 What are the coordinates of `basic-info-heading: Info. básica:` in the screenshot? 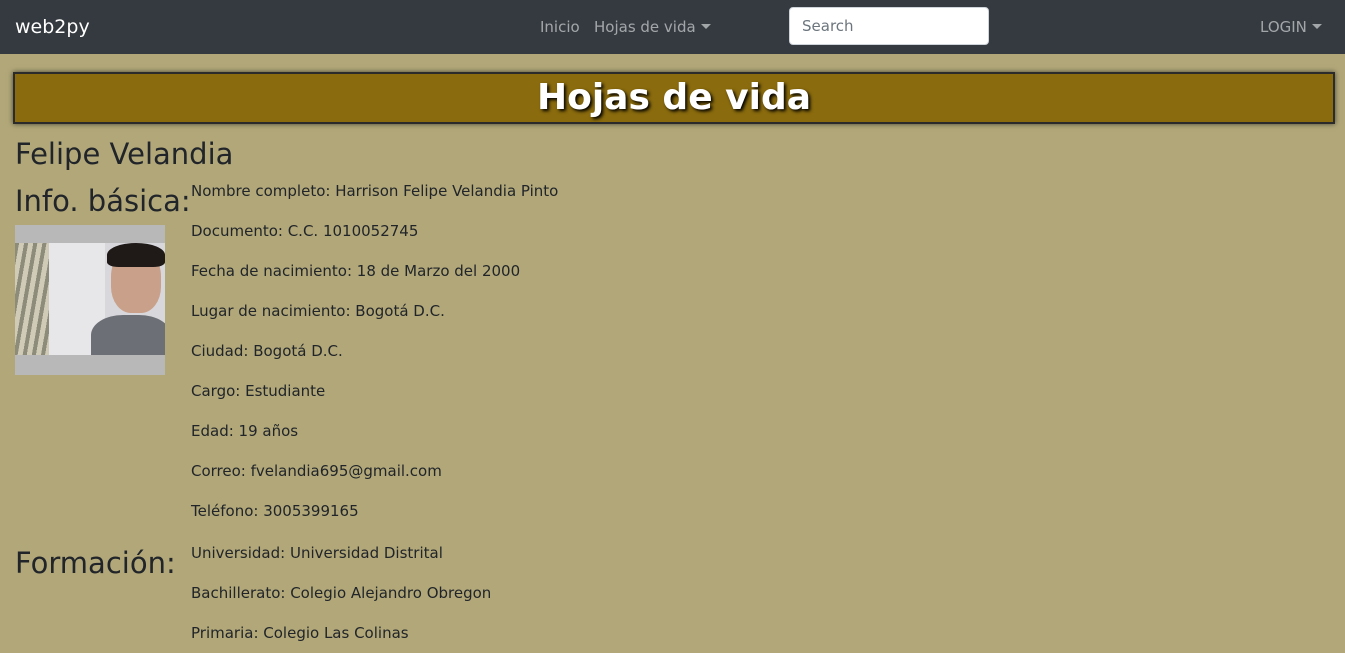 It's located at (103, 201).